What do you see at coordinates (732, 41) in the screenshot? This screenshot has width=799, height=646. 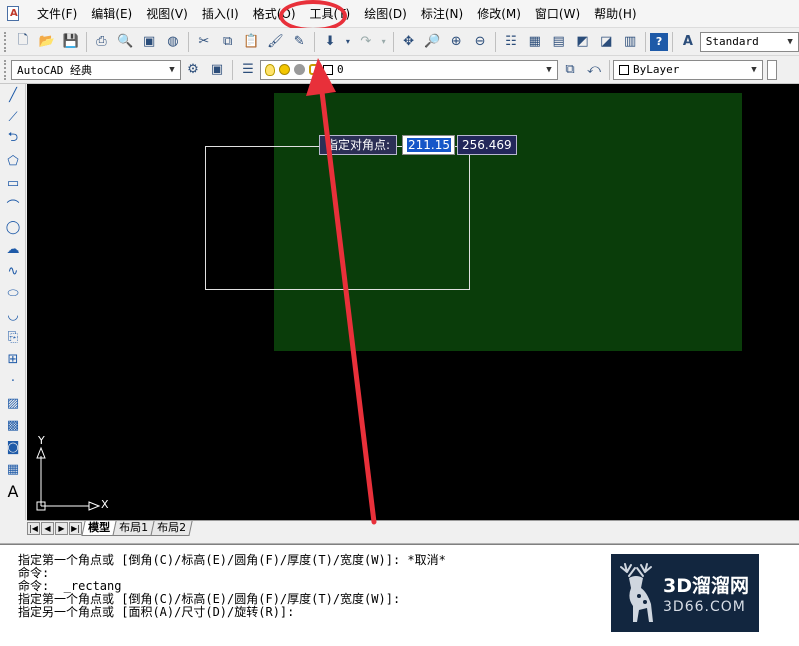 I see `text-style-value: Standard` at bounding box center [732, 41].